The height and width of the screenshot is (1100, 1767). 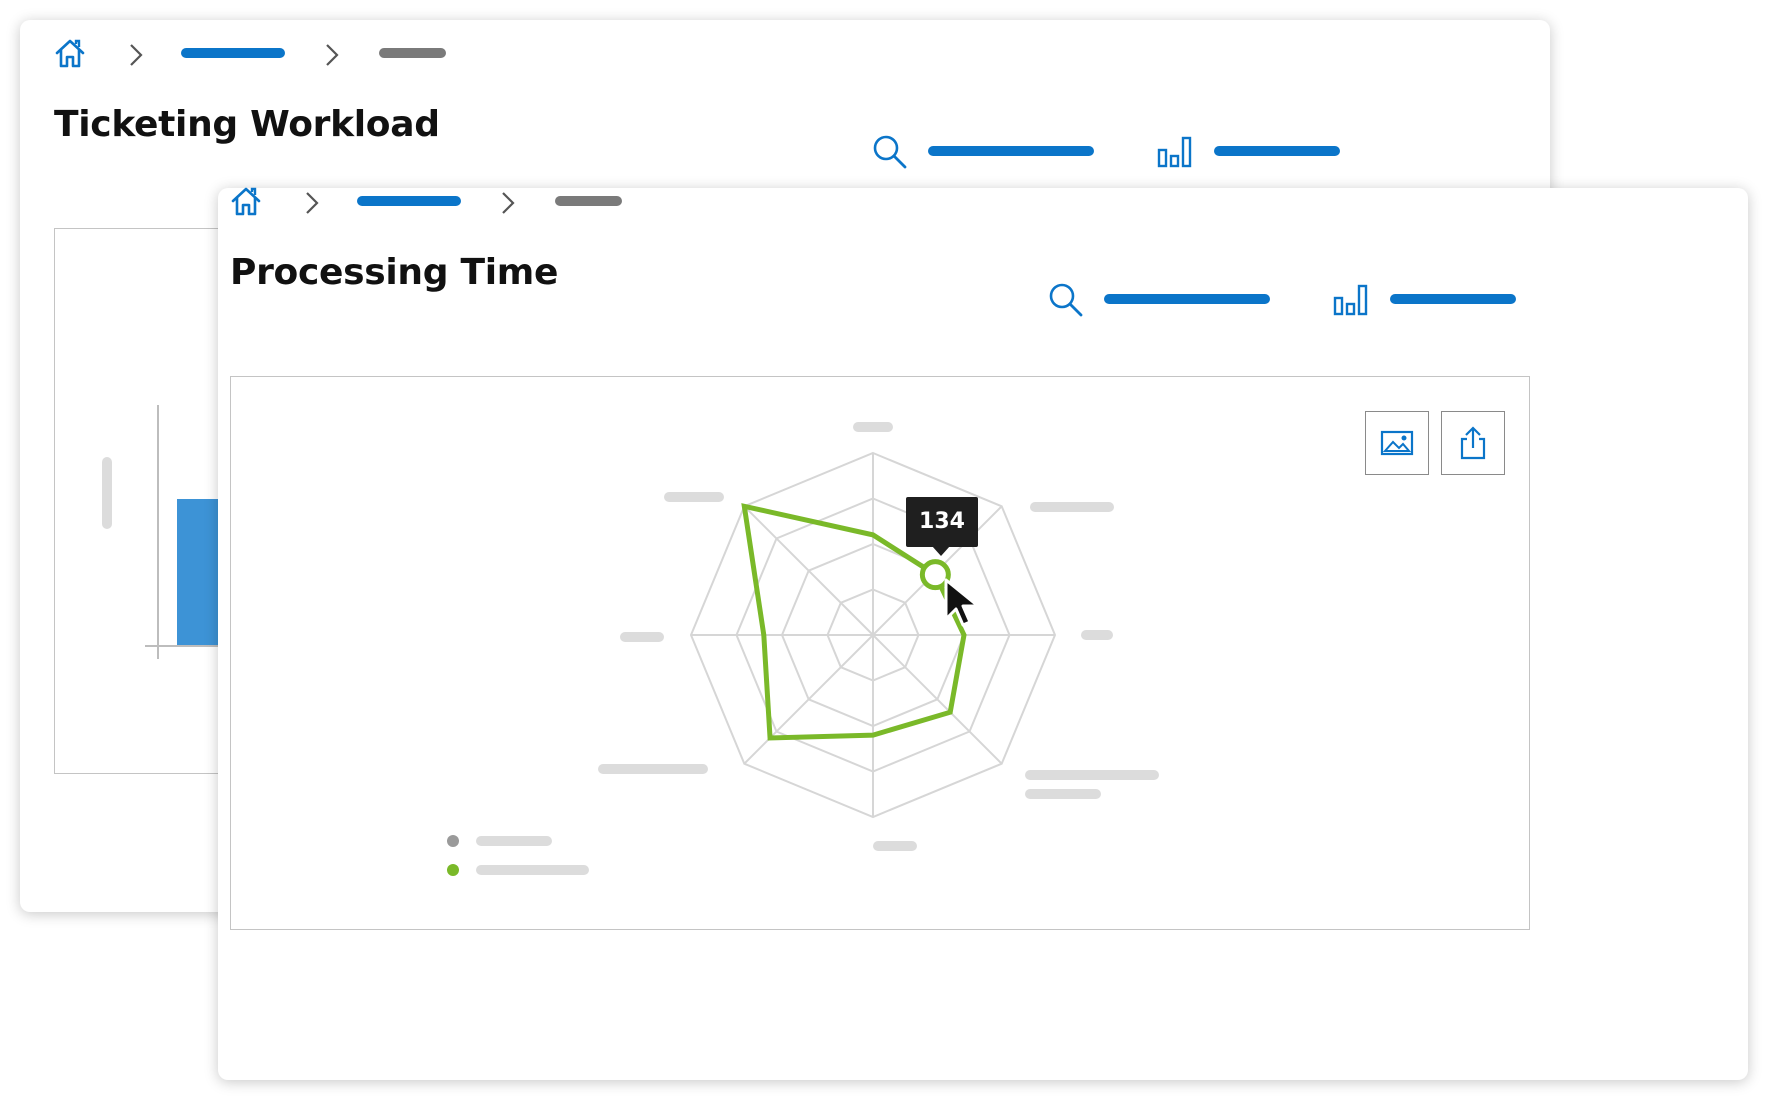 I want to click on page-title: Processing Time, so click(x=394, y=272).